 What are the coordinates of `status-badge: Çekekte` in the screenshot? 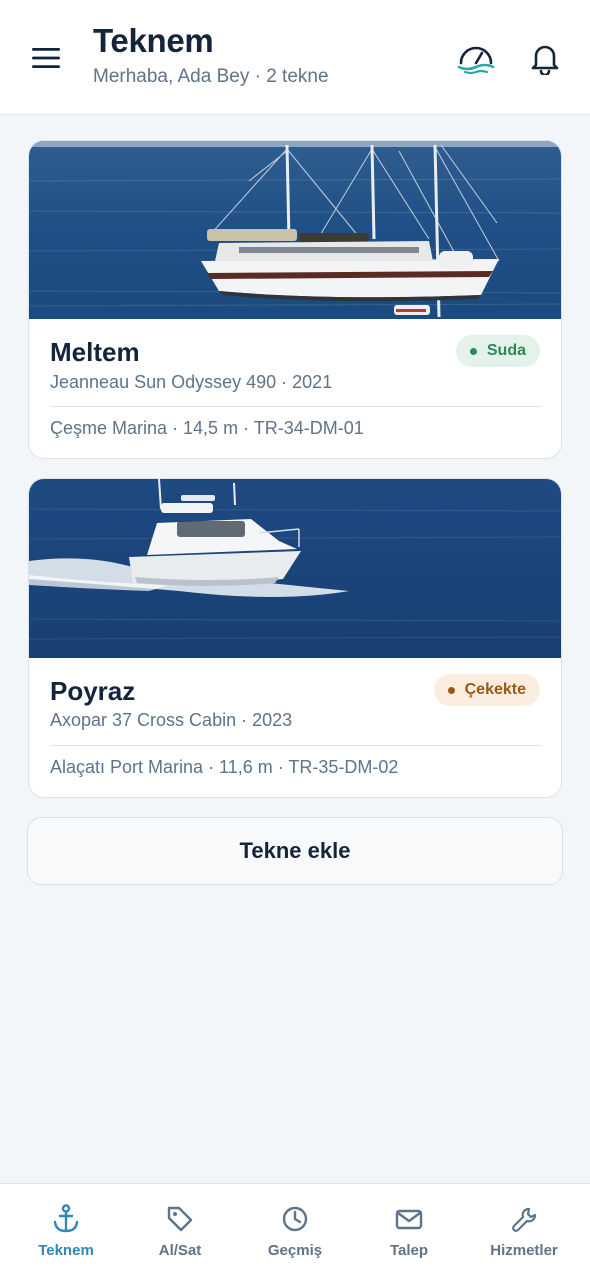 It's located at (486, 690).